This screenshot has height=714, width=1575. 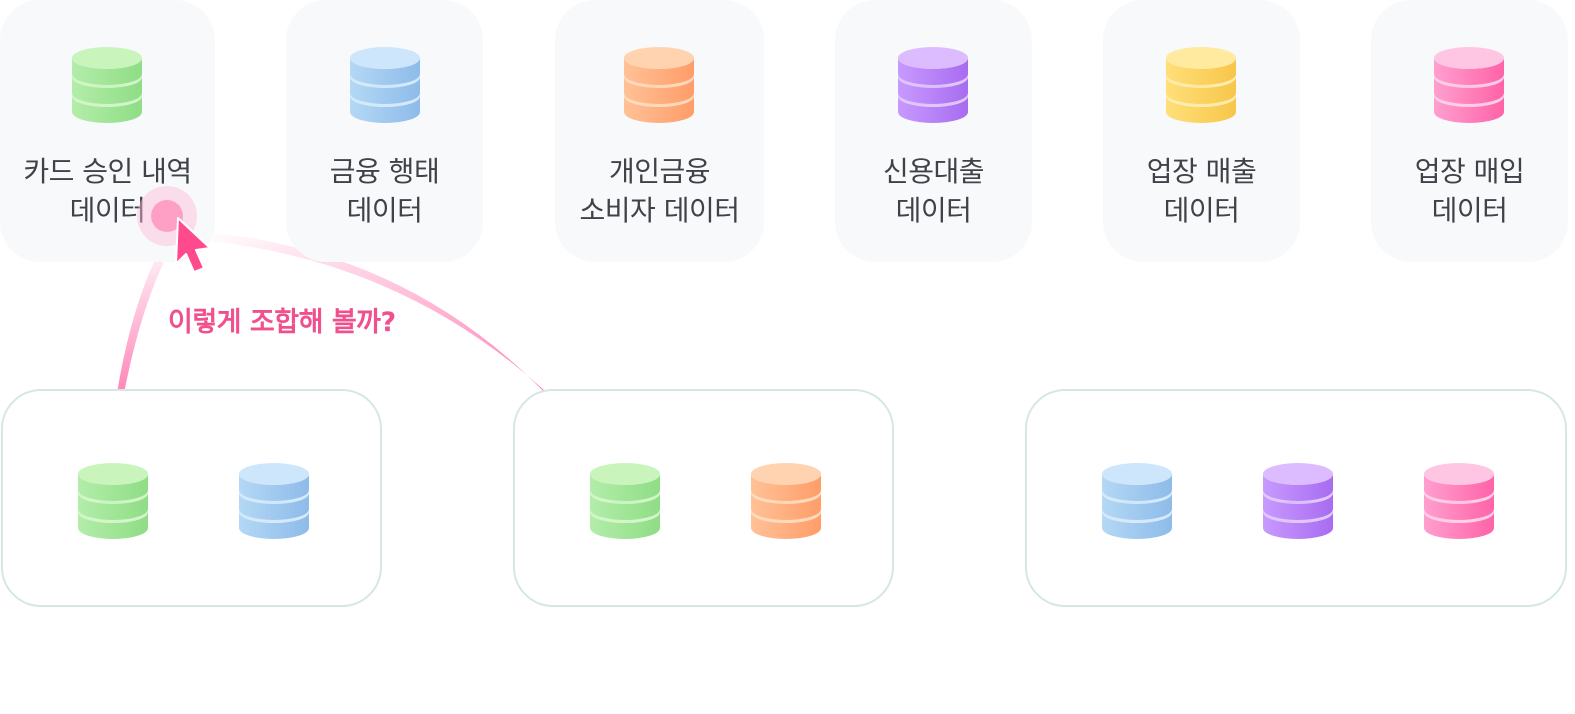 What do you see at coordinates (174, 229) in the screenshot?
I see `cursor-layer` at bounding box center [174, 229].